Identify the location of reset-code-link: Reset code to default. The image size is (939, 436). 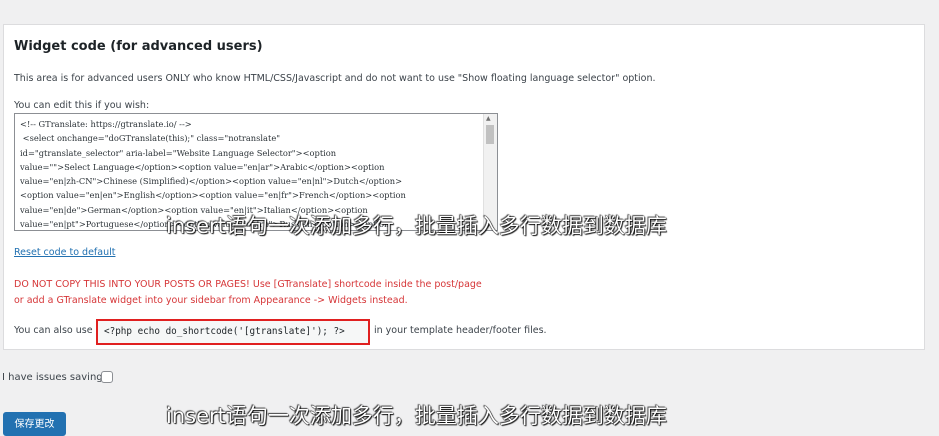
(64, 252).